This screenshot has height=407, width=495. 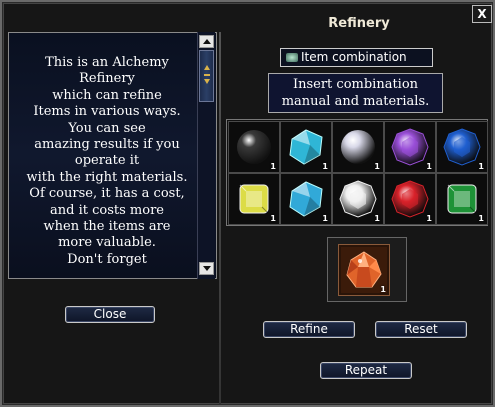 I want to click on material-grid: 1 1 1 1 1 1 1 1 1 1, so click(x=357, y=172).